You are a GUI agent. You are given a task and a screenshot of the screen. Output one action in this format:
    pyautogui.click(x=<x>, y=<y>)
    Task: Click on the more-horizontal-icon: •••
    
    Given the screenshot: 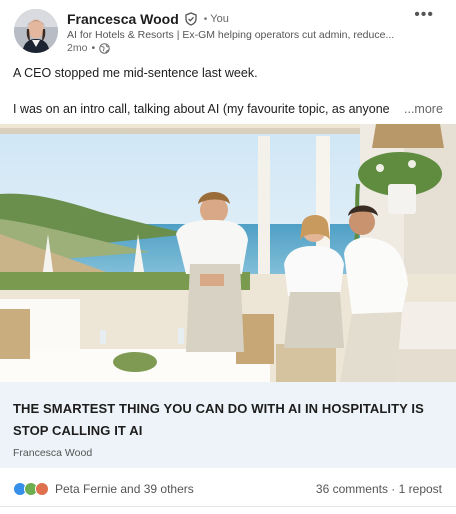 What is the action you would take?
    pyautogui.click(x=424, y=15)
    